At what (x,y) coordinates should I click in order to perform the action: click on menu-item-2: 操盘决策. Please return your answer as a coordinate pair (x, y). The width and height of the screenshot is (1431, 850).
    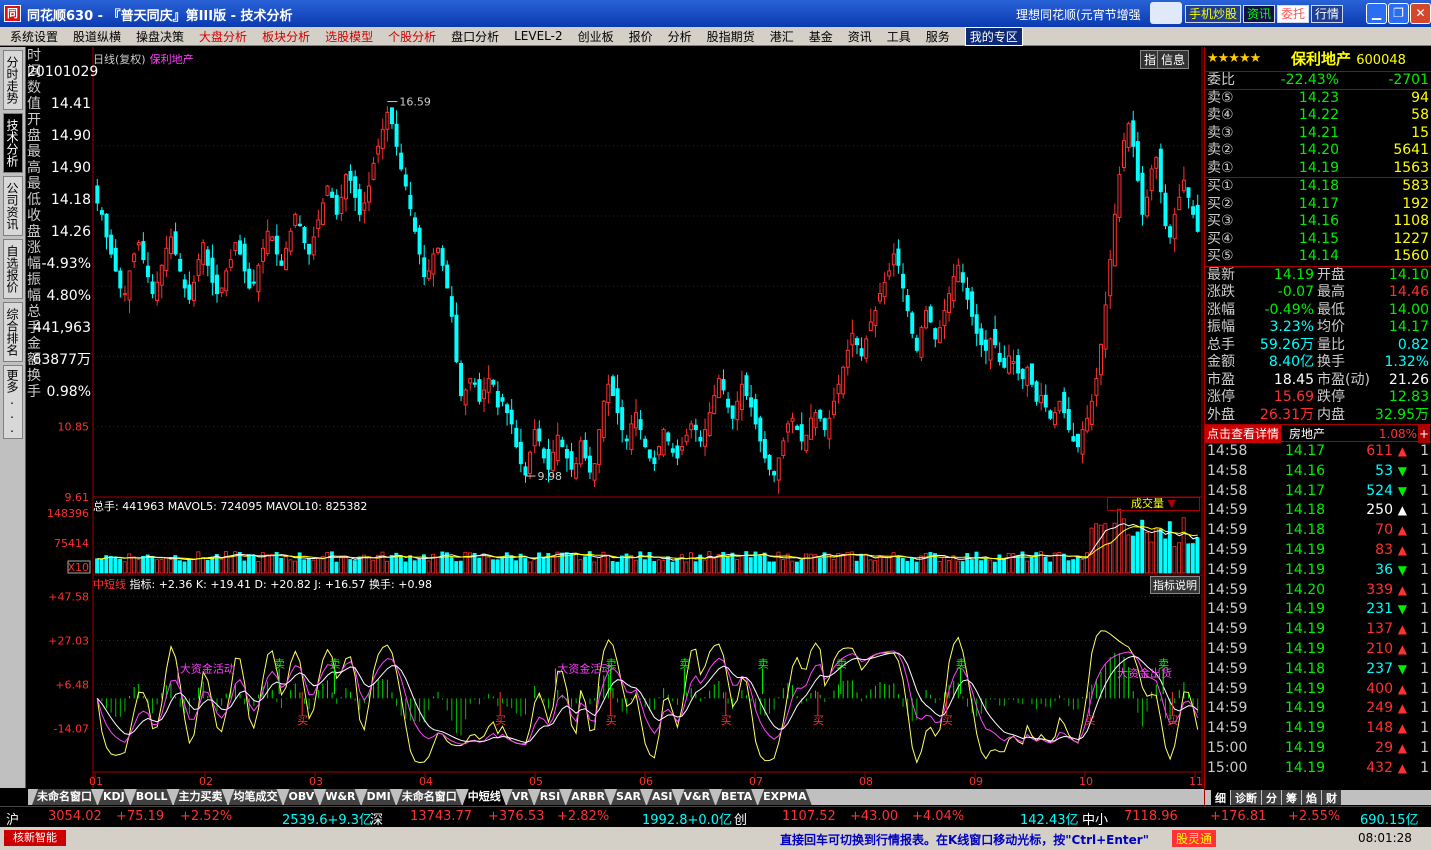
    Looking at the image, I should click on (160, 36).